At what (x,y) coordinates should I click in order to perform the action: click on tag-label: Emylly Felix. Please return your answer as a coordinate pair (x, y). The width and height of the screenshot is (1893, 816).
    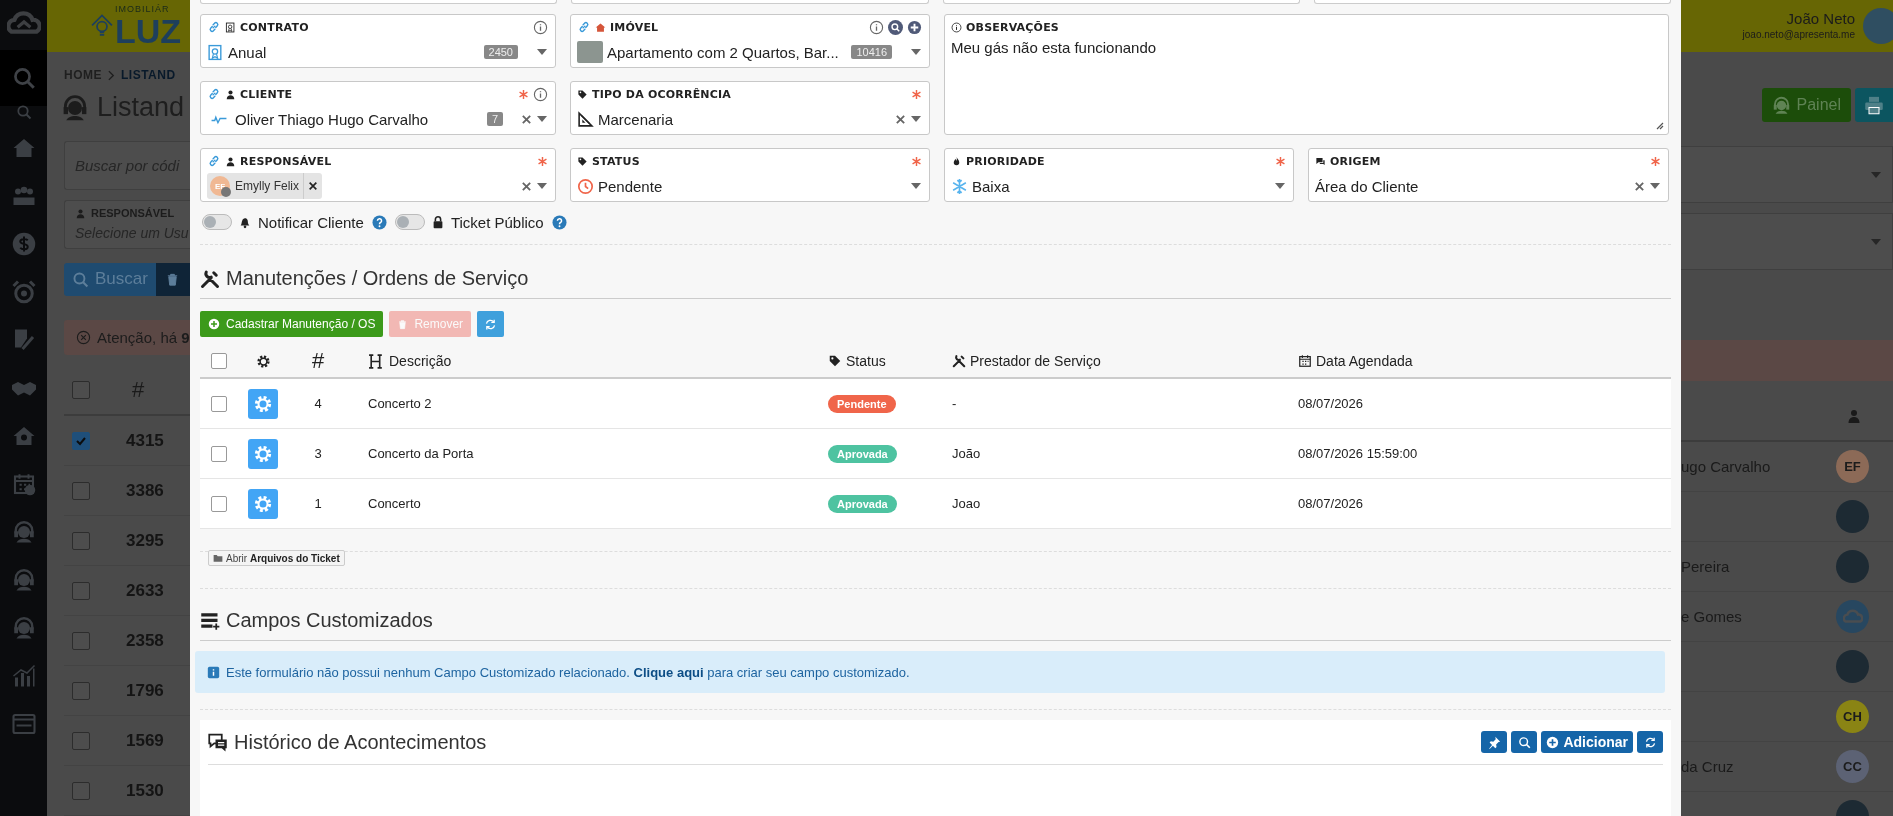
    Looking at the image, I should click on (267, 186).